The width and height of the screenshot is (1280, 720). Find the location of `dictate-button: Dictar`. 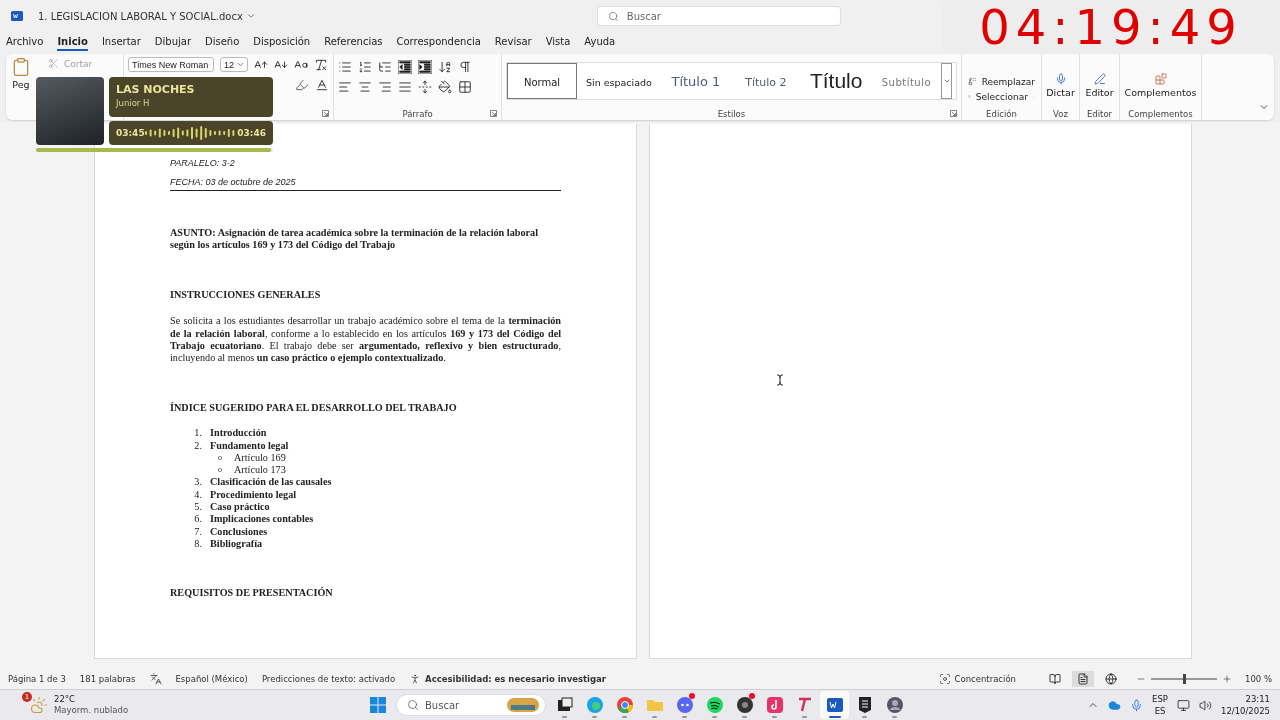

dictate-button: Dictar is located at coordinates (1060, 85).